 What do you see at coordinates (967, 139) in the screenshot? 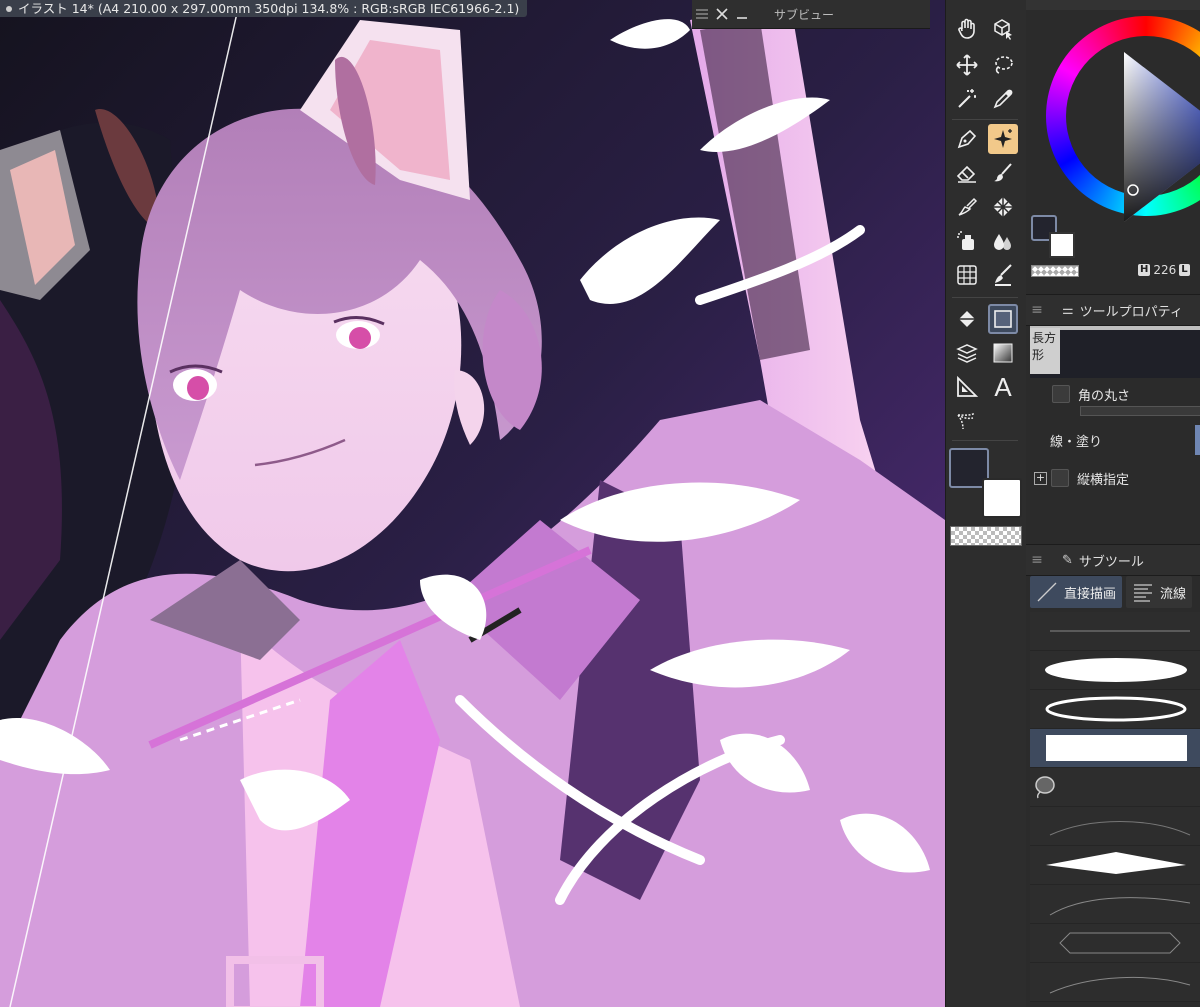
I see `pen-nib-icon` at bounding box center [967, 139].